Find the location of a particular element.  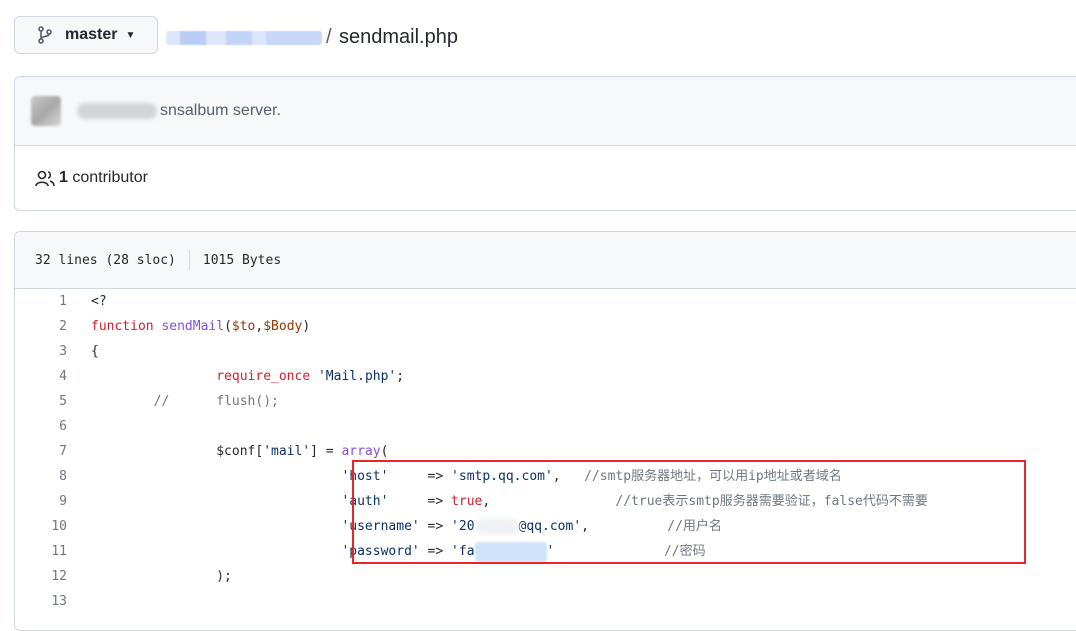

code-line: 6 is located at coordinates (545, 426).